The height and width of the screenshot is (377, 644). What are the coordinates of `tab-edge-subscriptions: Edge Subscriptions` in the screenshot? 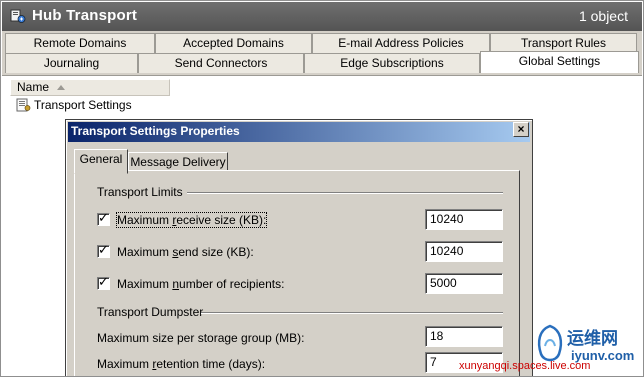 It's located at (392, 63).